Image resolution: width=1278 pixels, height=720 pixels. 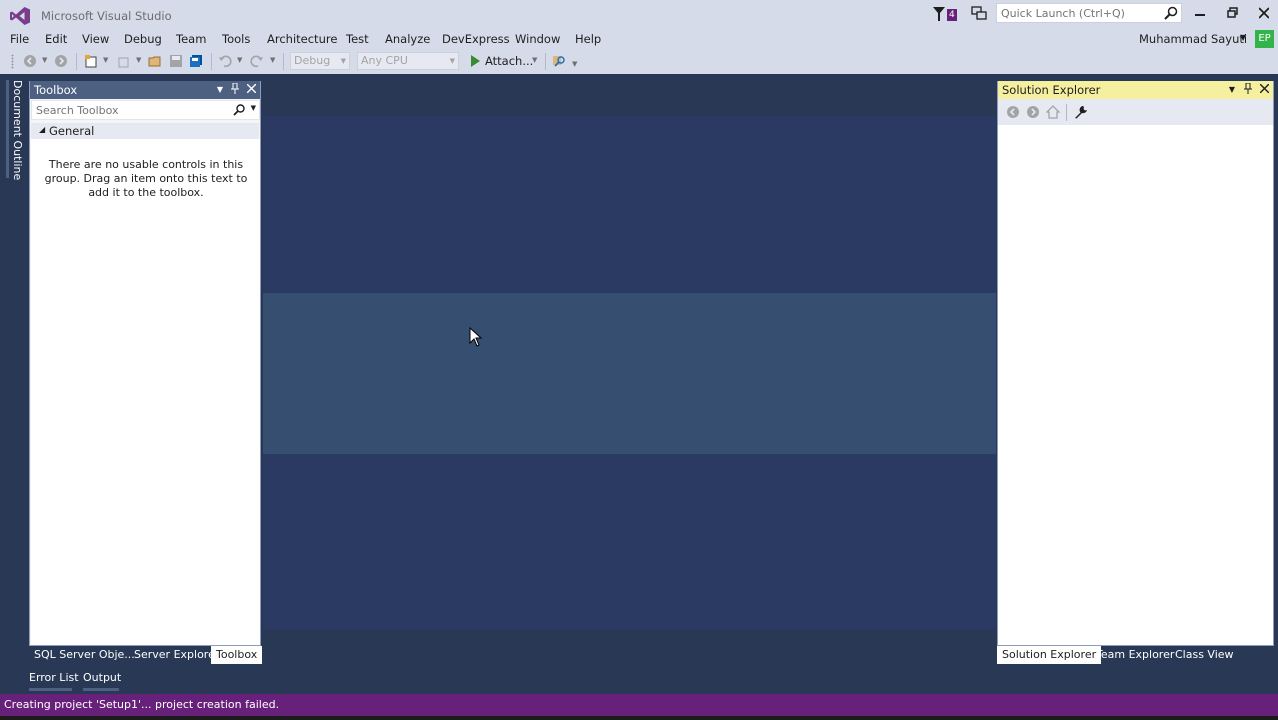 I want to click on redo-icon, so click(x=257, y=61).